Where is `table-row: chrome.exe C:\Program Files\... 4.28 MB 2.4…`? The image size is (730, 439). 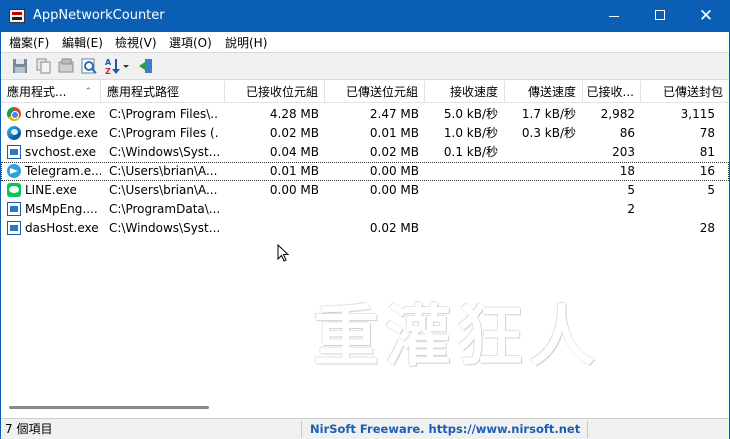 table-row: chrome.exe C:\Program Files\... 4.28 MB 2.4… is located at coordinates (365, 114).